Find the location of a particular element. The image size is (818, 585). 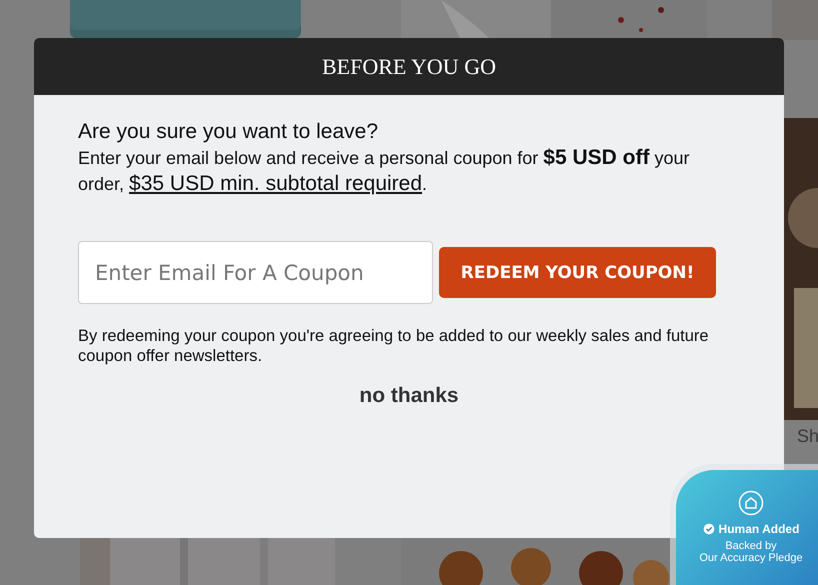

offer-text: Enter your email below and receive a personal coupon for $5 USD off your order, $35 USD min. subtotal required. is located at coordinates (384, 171).